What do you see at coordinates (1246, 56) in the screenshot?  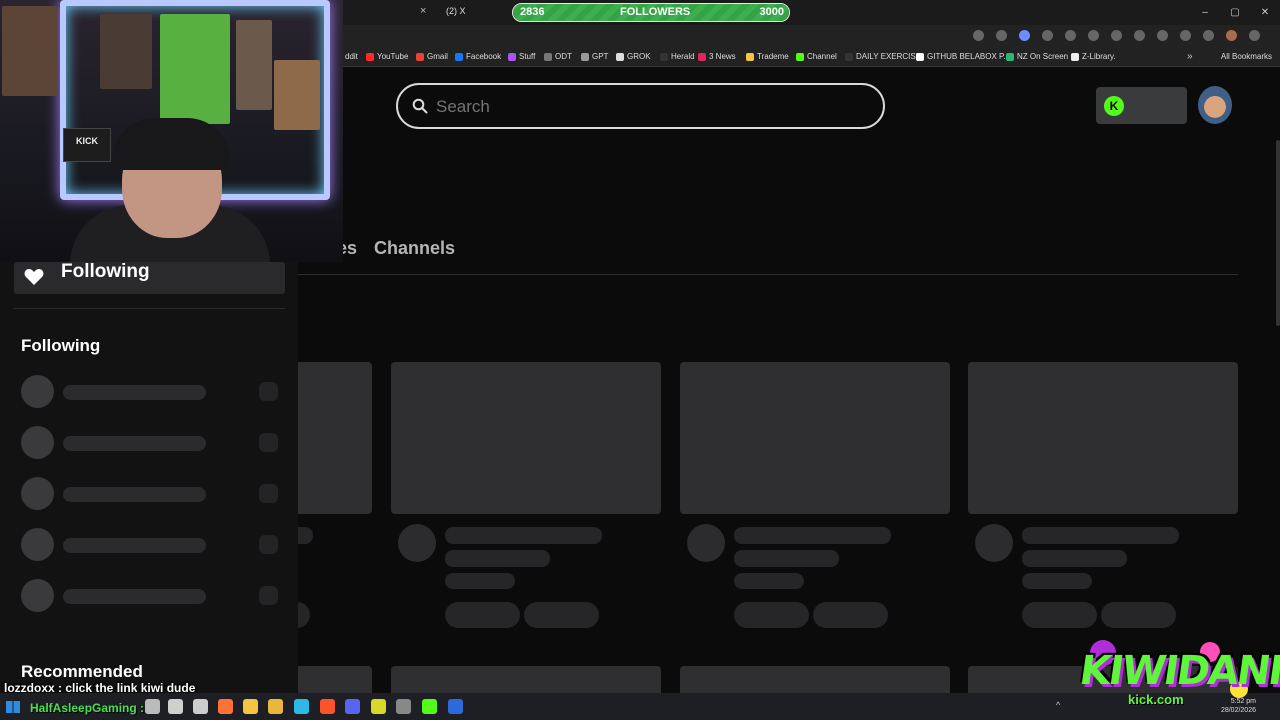 I see `all-bookmarks-button: All Bookmarks` at bounding box center [1246, 56].